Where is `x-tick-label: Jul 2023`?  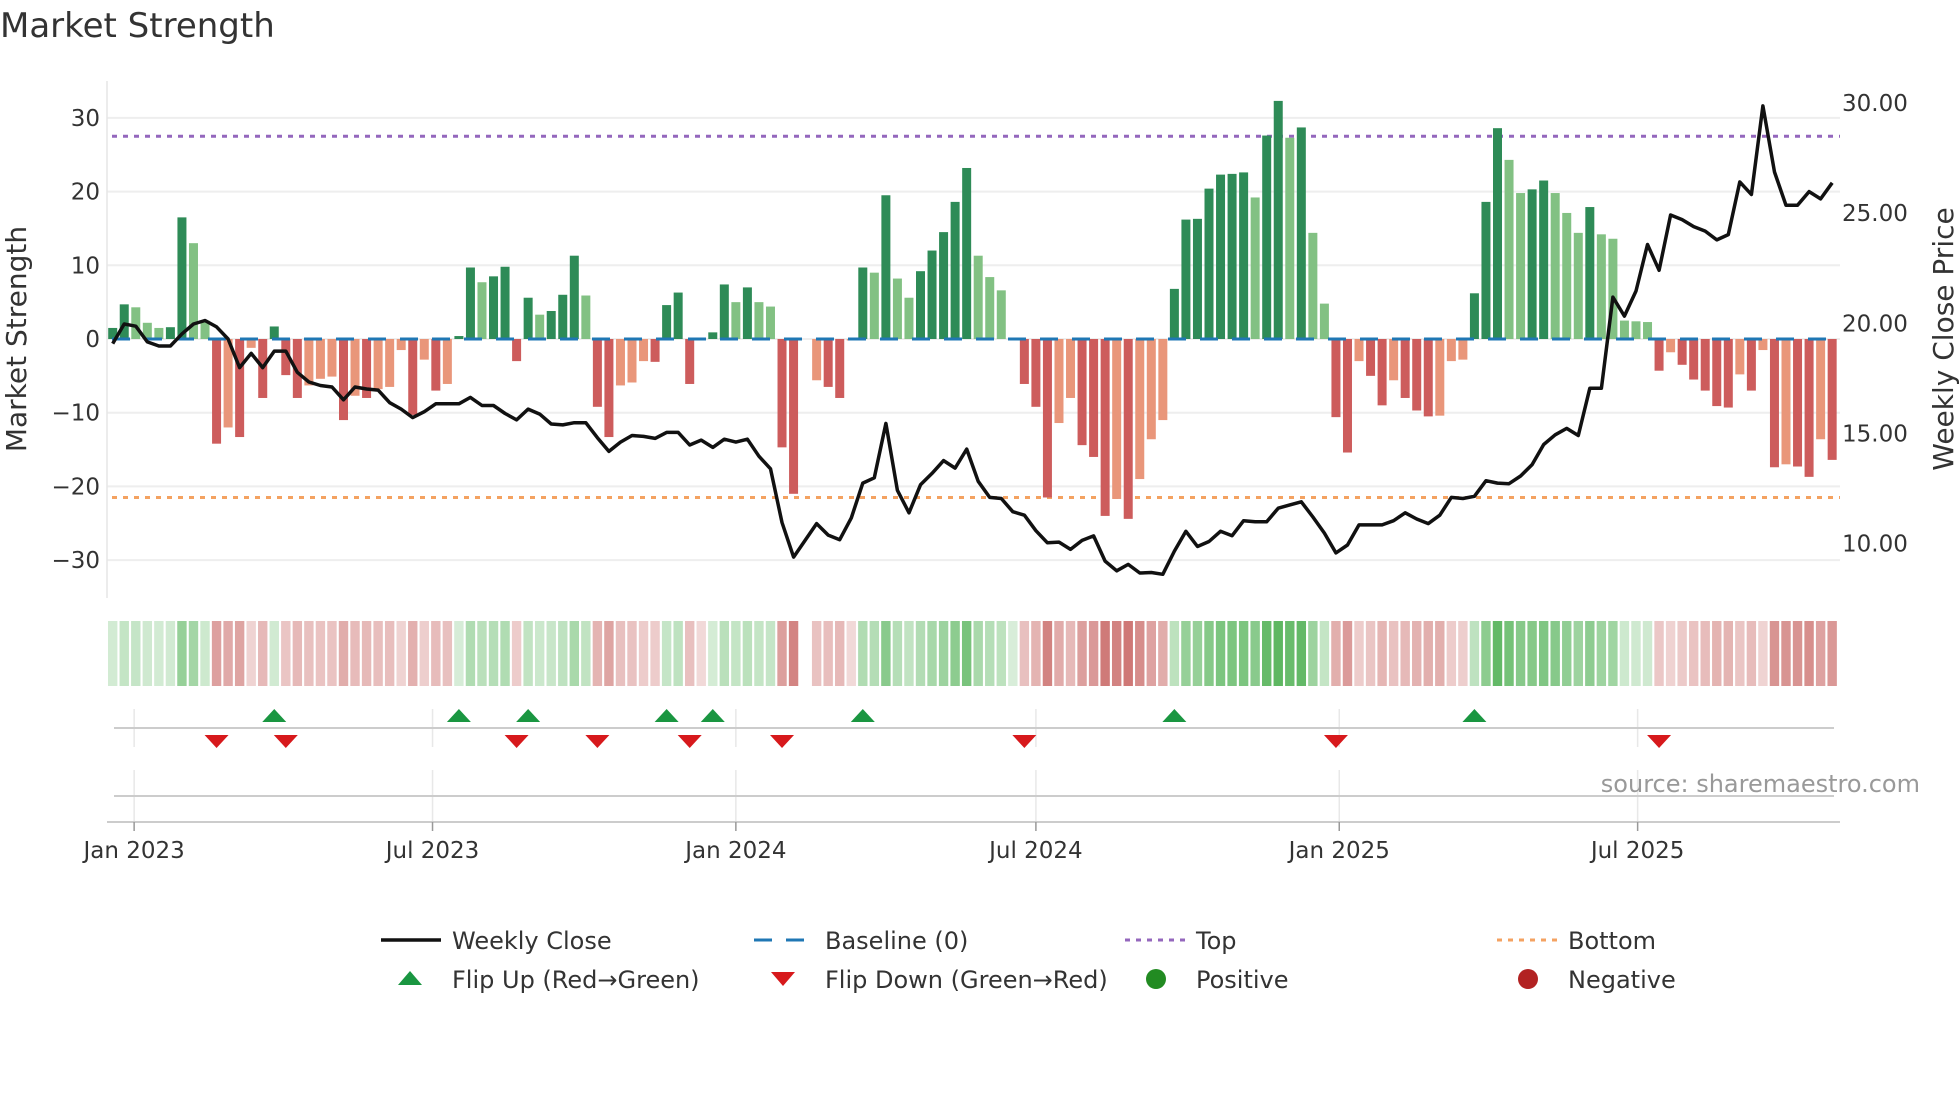 x-tick-label: Jul 2023 is located at coordinates (432, 851).